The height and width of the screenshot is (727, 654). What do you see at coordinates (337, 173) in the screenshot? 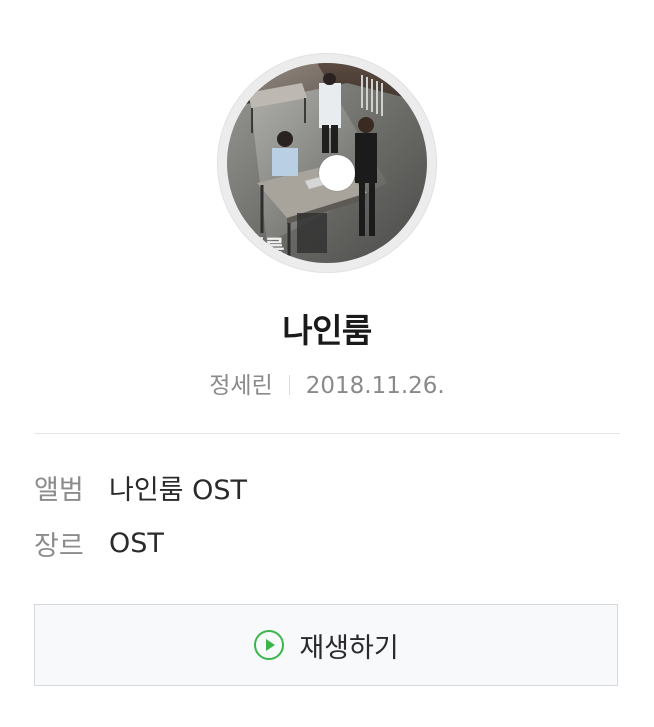
I see `disc-center-hole` at bounding box center [337, 173].